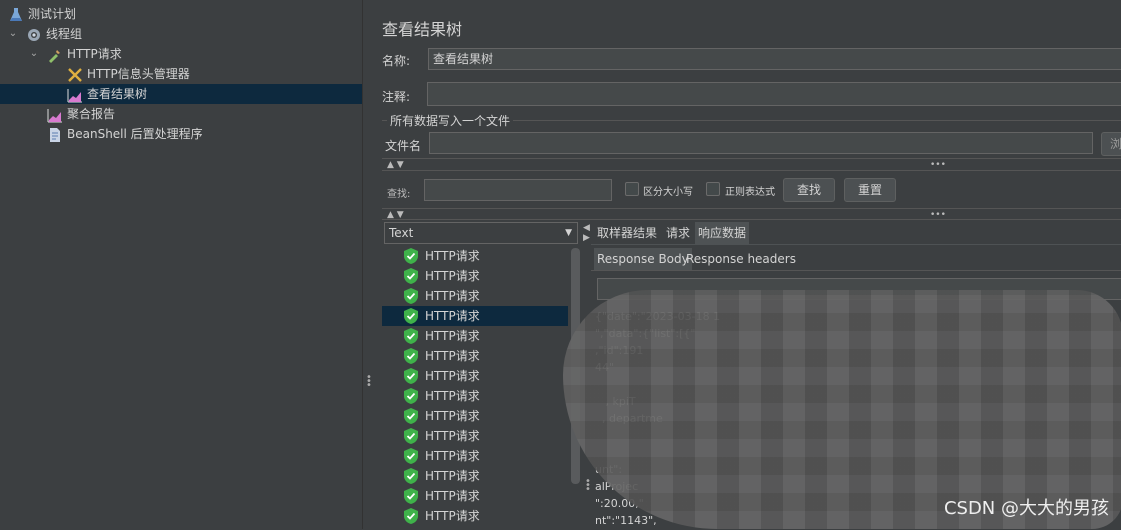  I want to click on comment-field, so click(774, 94).